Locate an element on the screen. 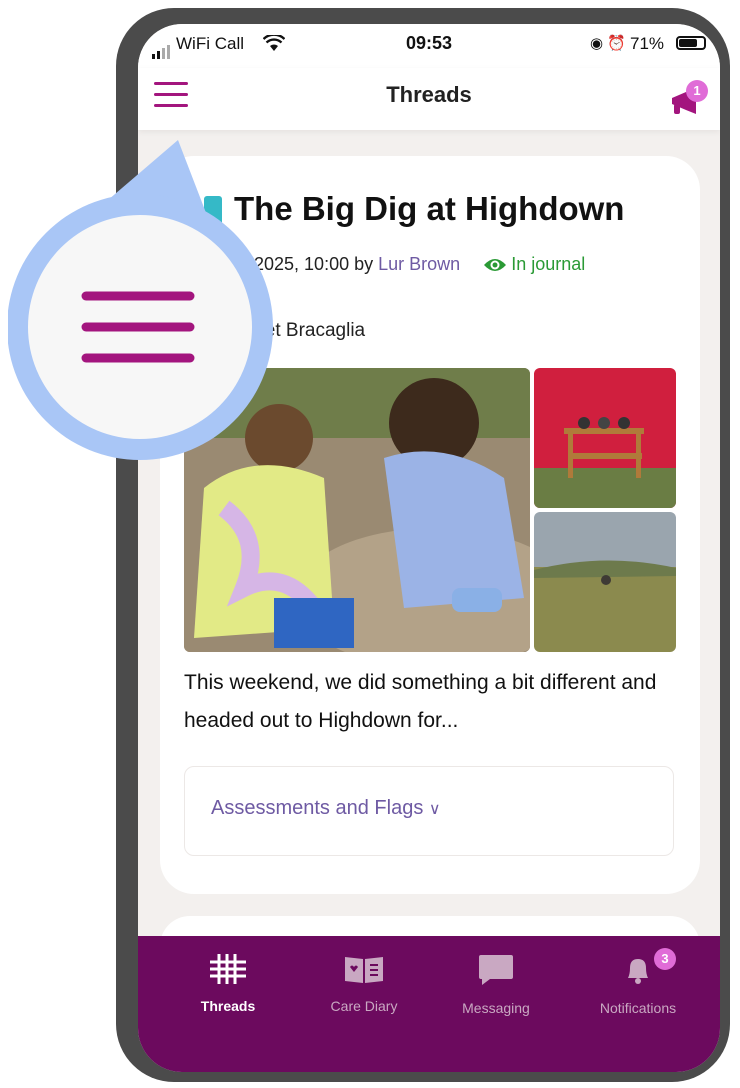  battery-percent: 71% is located at coordinates (647, 43).